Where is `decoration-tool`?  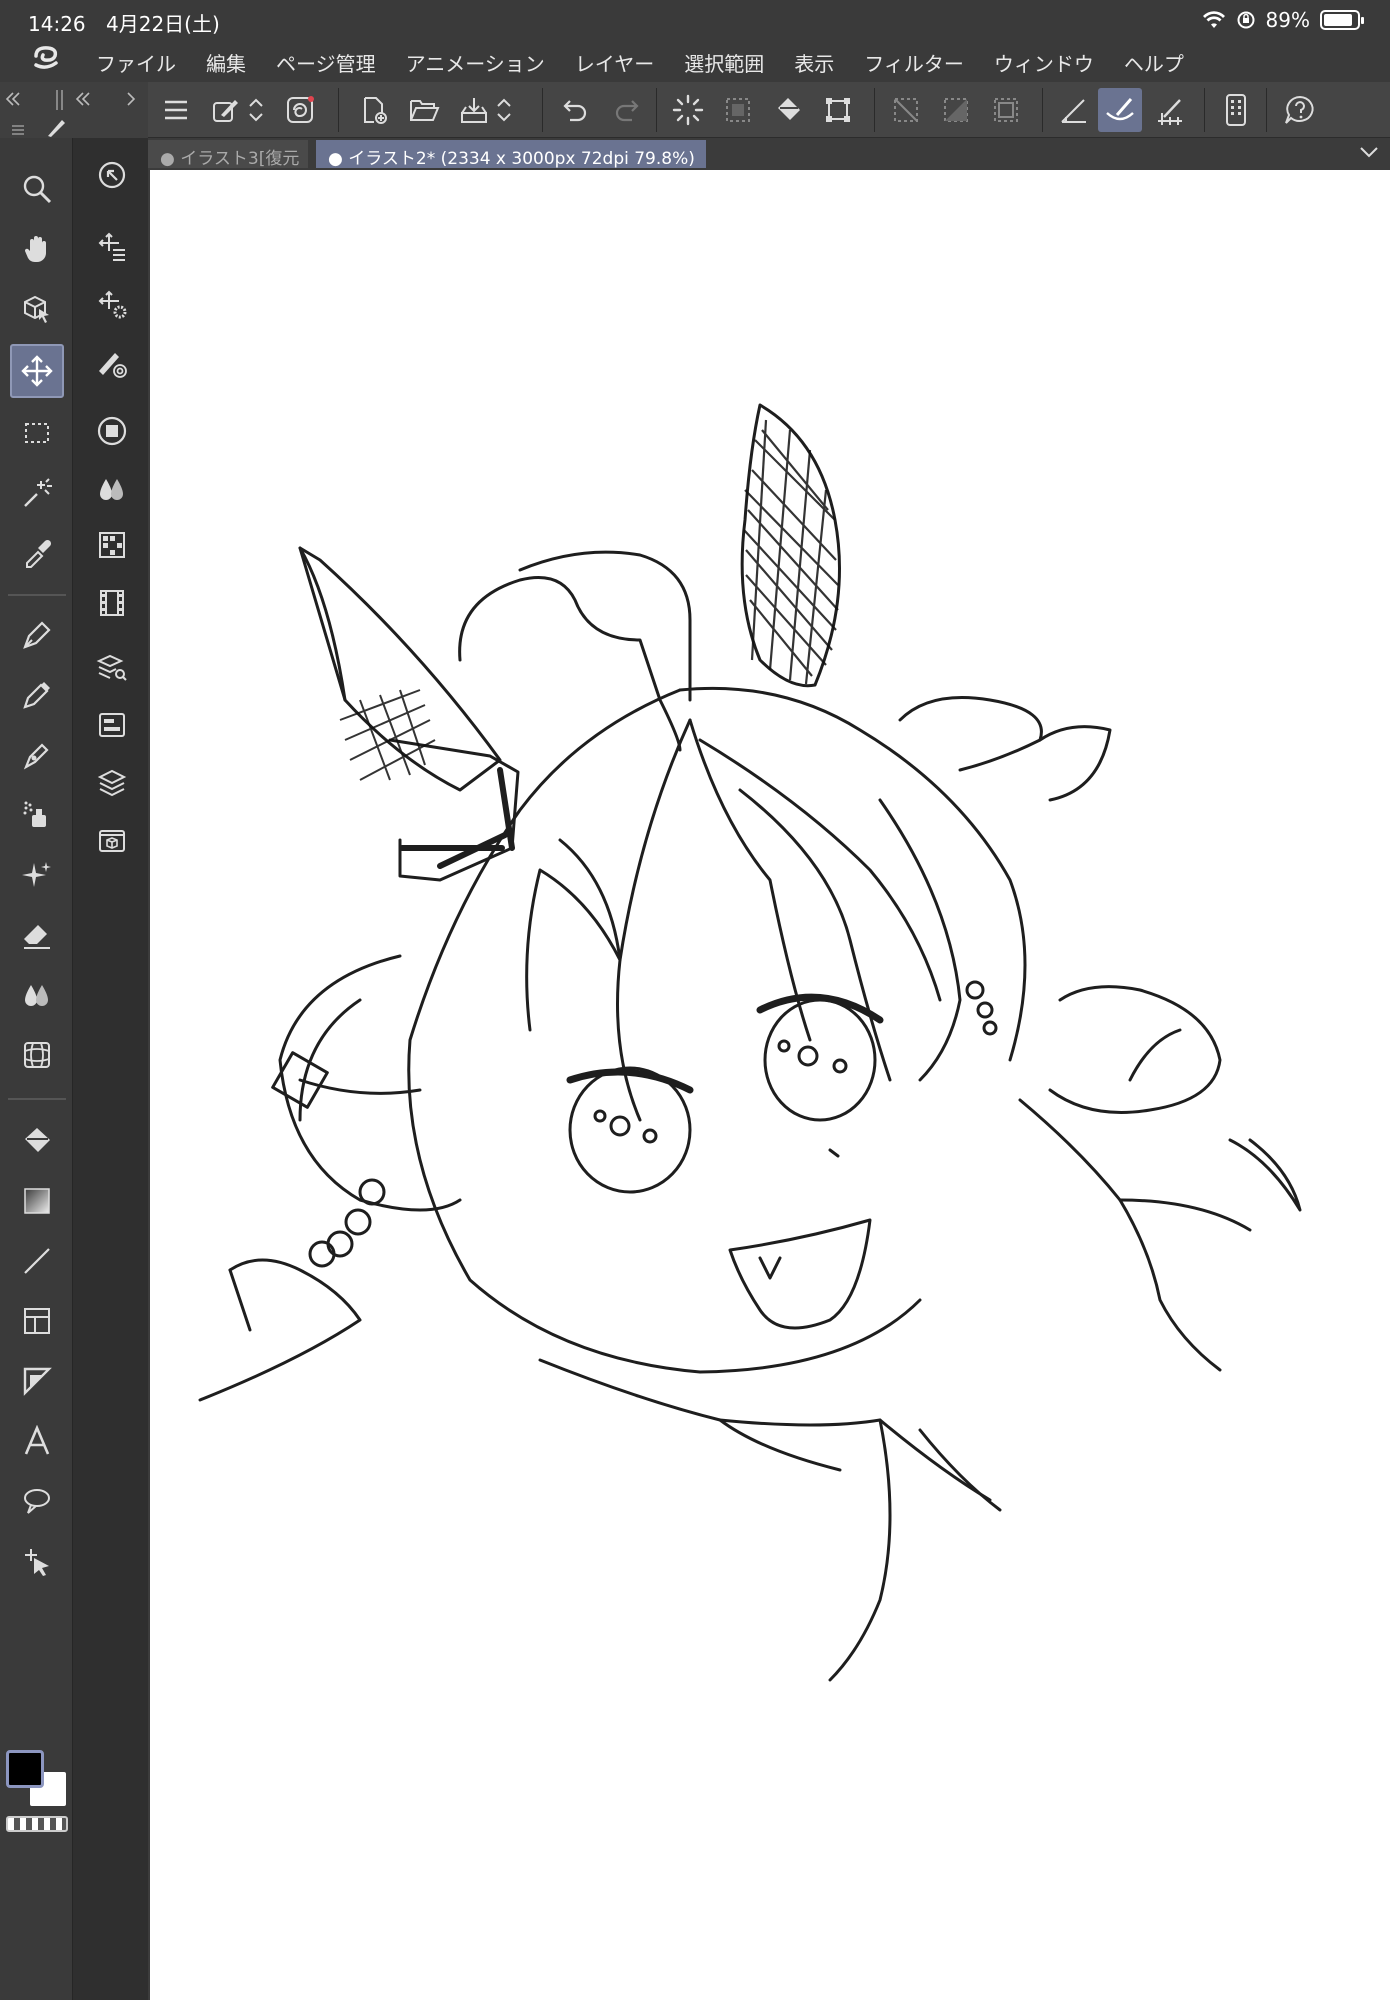
decoration-tool is located at coordinates (37, 875).